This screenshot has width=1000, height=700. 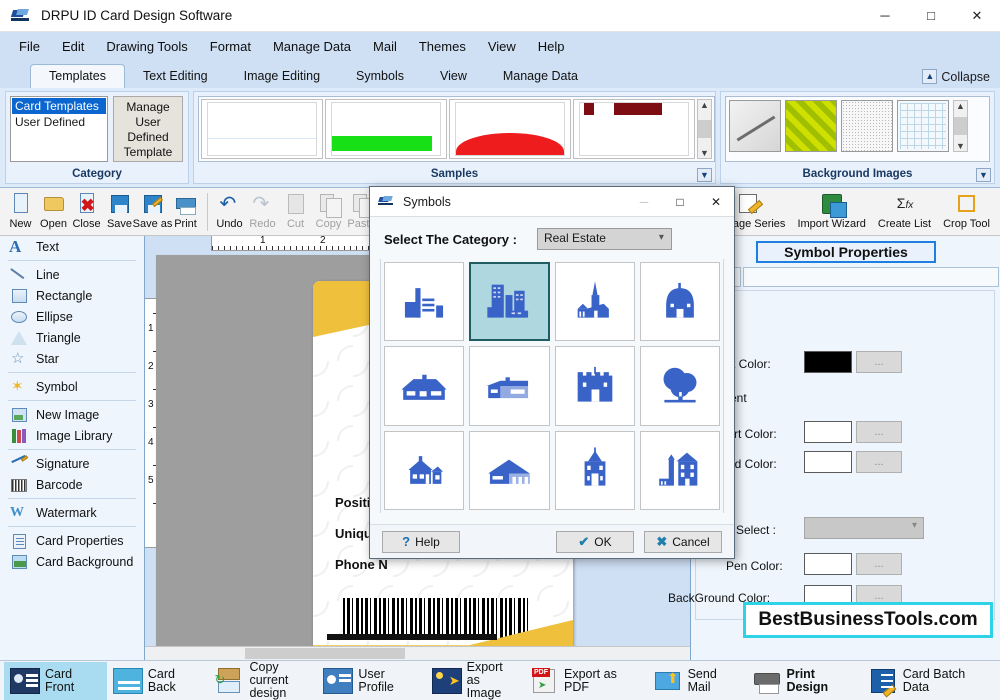 What do you see at coordinates (72, 358) in the screenshot?
I see `tool-star: ☆ Star` at bounding box center [72, 358].